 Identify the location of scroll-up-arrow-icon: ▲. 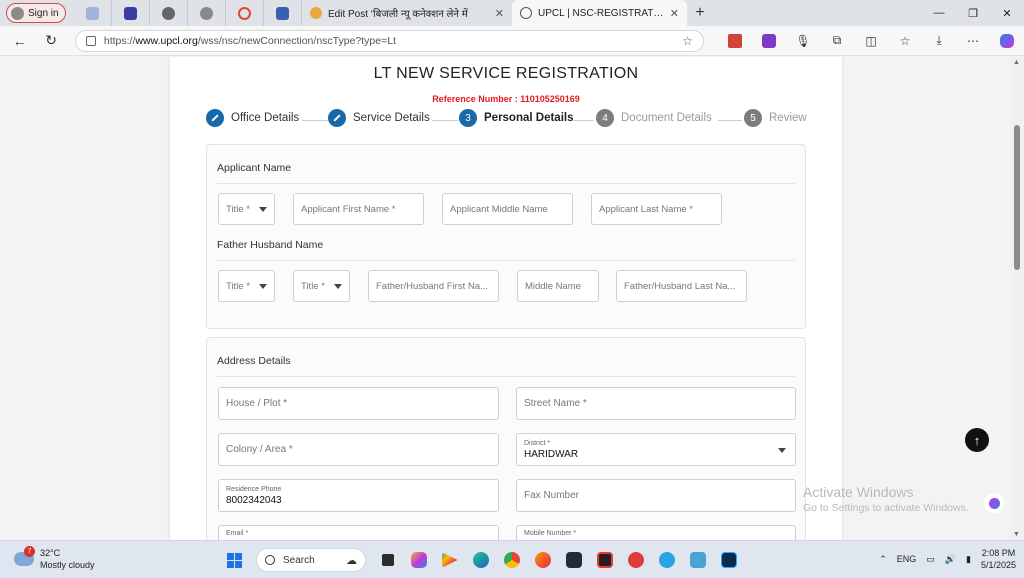
(1016, 62).